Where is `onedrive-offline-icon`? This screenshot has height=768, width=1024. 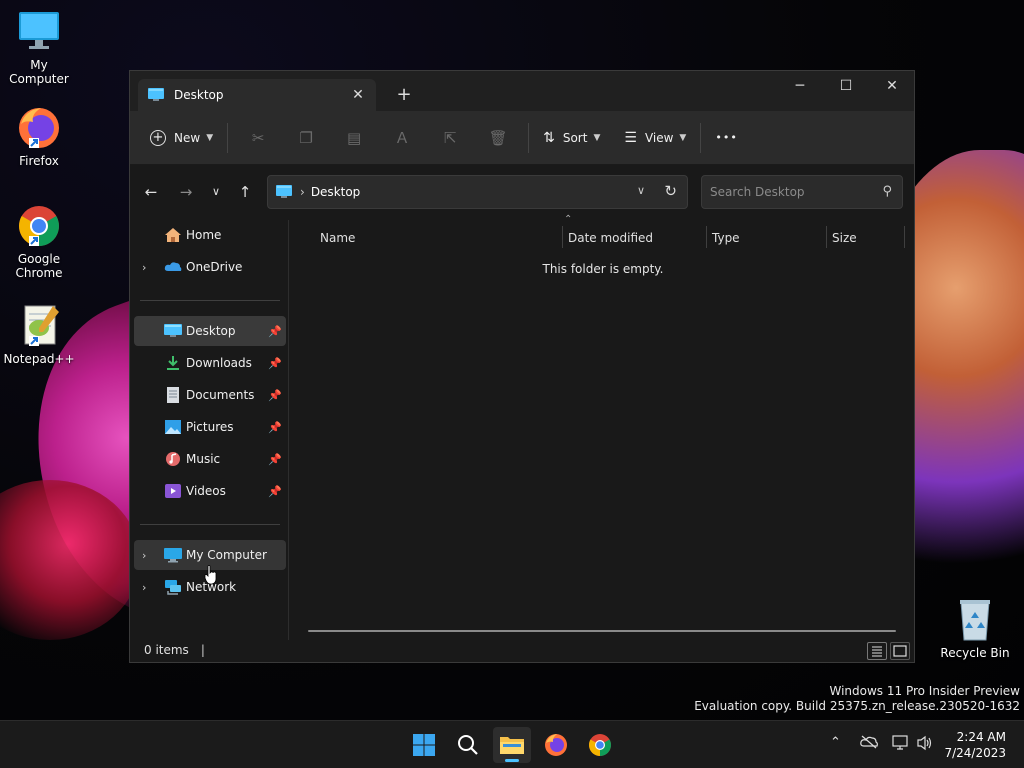 onedrive-offline-icon is located at coordinates (869, 744).